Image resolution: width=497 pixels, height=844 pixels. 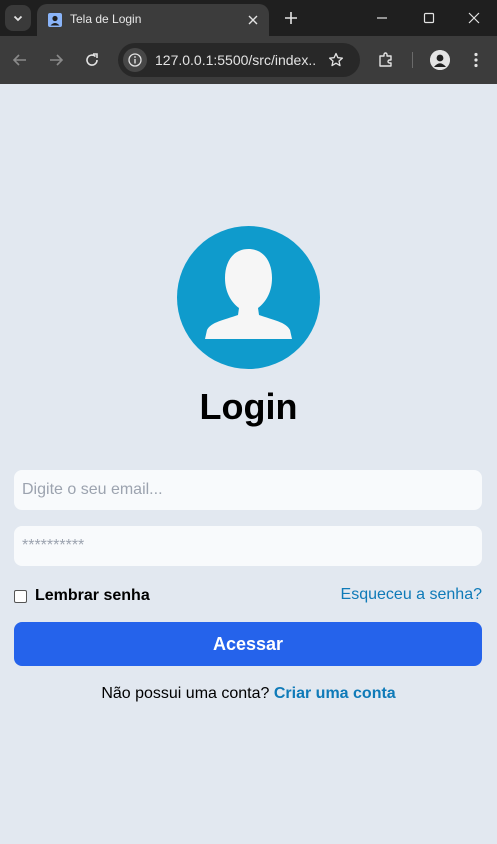 I want to click on favicon-icon, so click(x=55, y=20).